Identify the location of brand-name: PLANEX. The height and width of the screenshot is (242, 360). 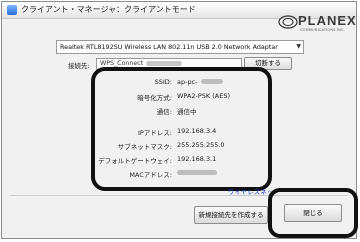
(327, 20).